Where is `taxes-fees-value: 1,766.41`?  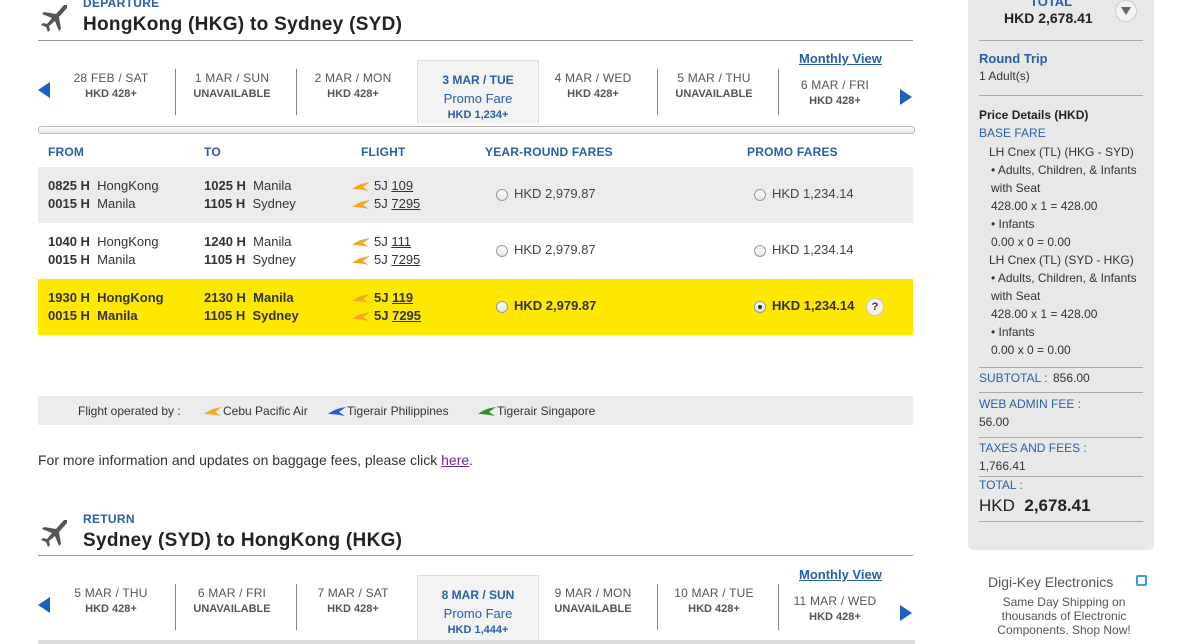 taxes-fees-value: 1,766.41 is located at coordinates (1002, 466).